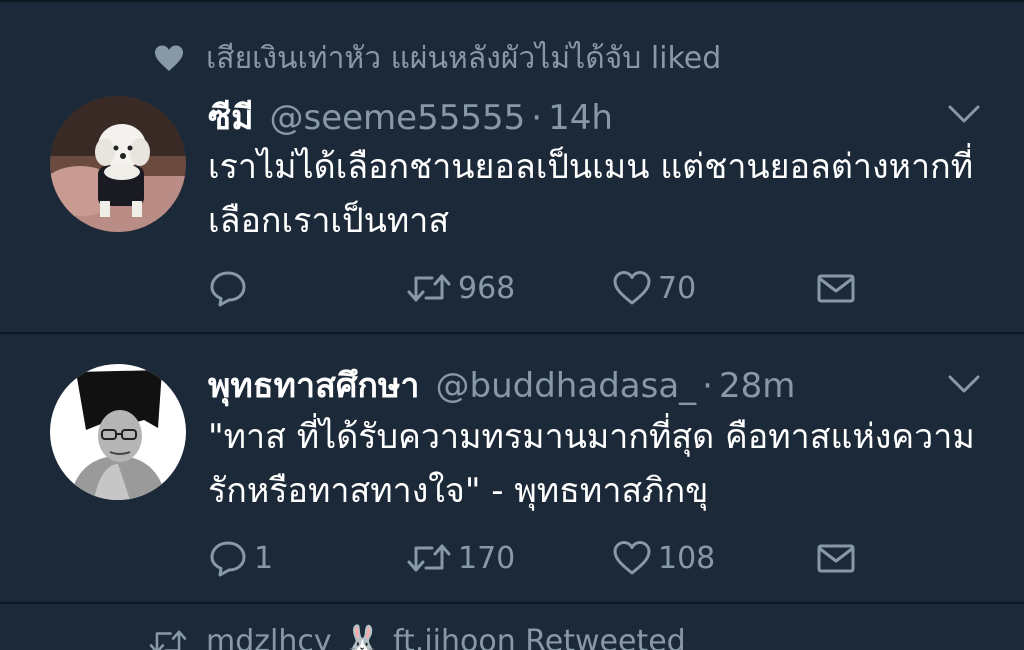 The image size is (1024, 650). Describe the element at coordinates (538, 558) in the screenshot. I see `tweet-actions: 1 170 108` at that location.